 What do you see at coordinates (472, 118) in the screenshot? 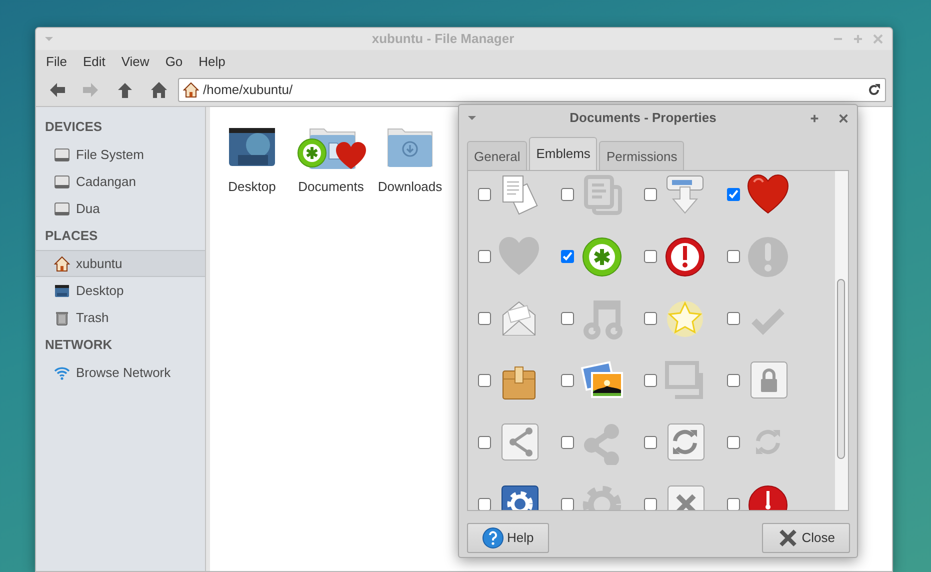
I see `window-menu-icon` at bounding box center [472, 118].